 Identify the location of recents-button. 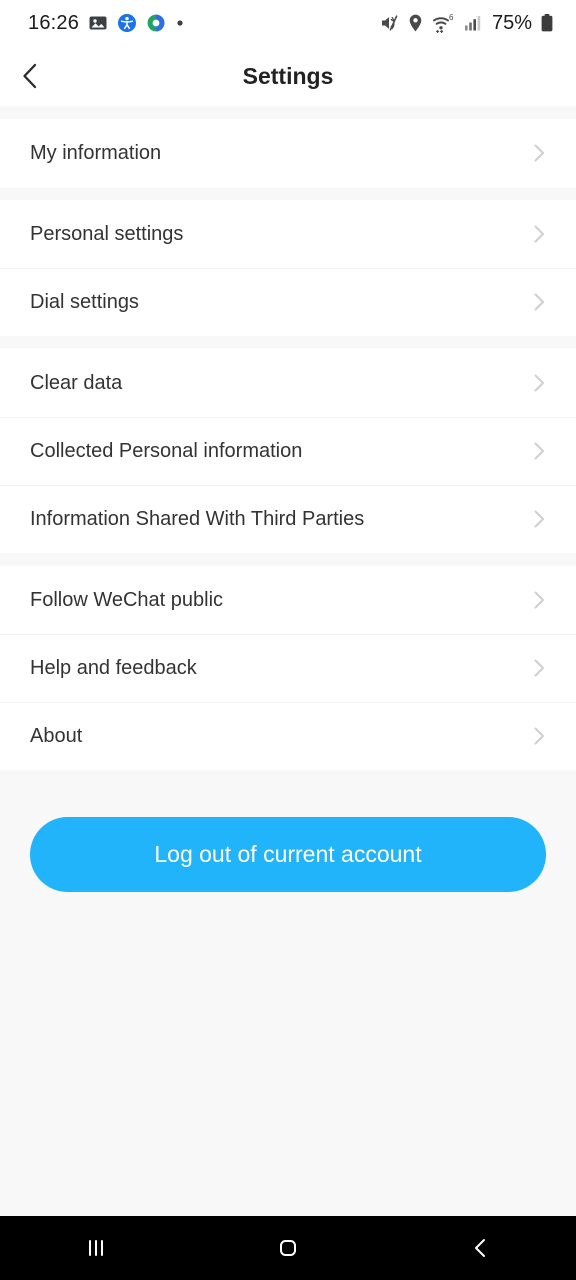
(96, 1248).